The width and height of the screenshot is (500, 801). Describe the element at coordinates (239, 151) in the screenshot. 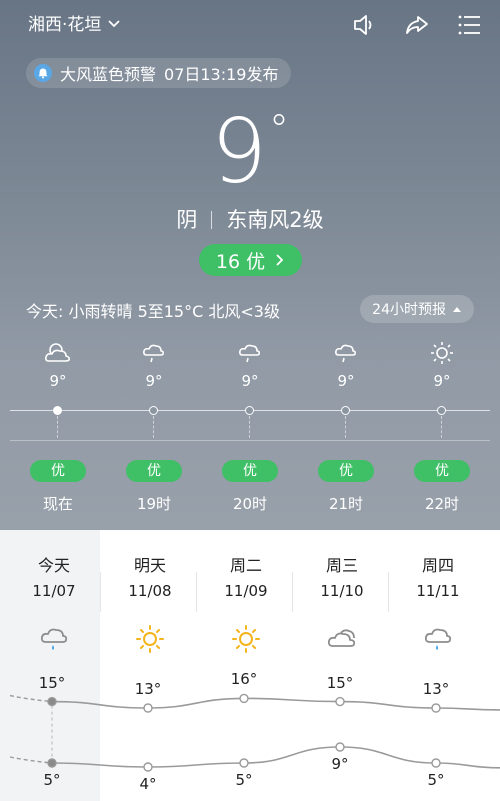

I see `temperature-value: 9` at that location.